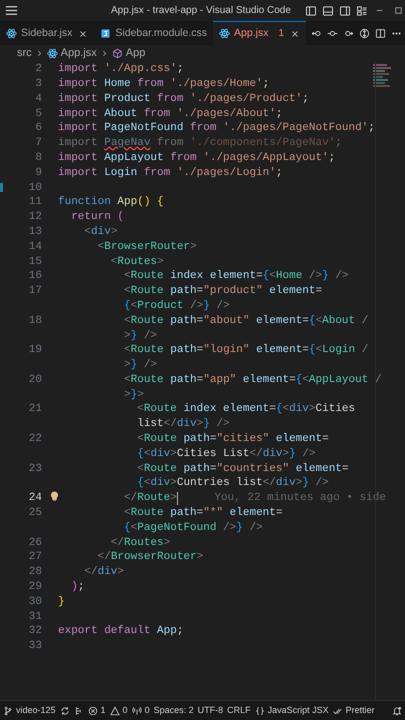 Image resolution: width=405 pixels, height=720 pixels. What do you see at coordinates (133, 395) in the screenshot?
I see `code-line: >}>` at bounding box center [133, 395].